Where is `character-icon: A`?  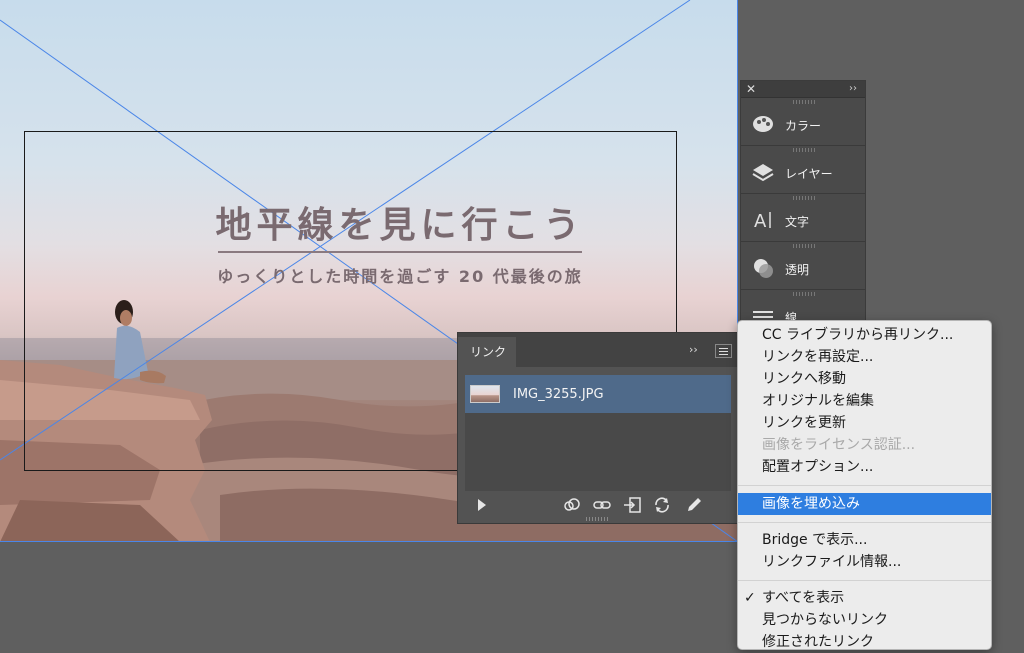
character-icon: A is located at coordinates (762, 221).